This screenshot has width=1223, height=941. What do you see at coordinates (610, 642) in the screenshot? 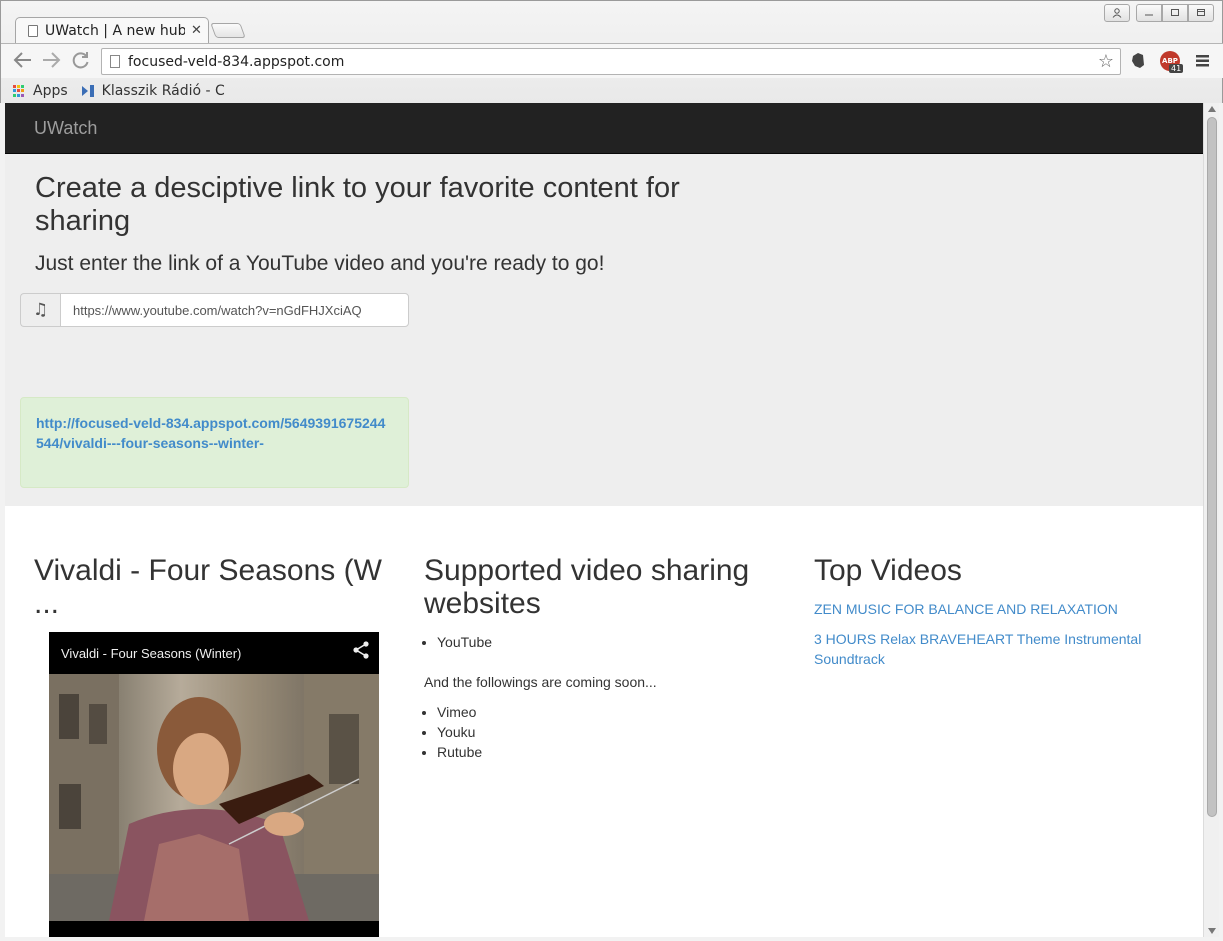
I see `list-item: YouTube` at bounding box center [610, 642].